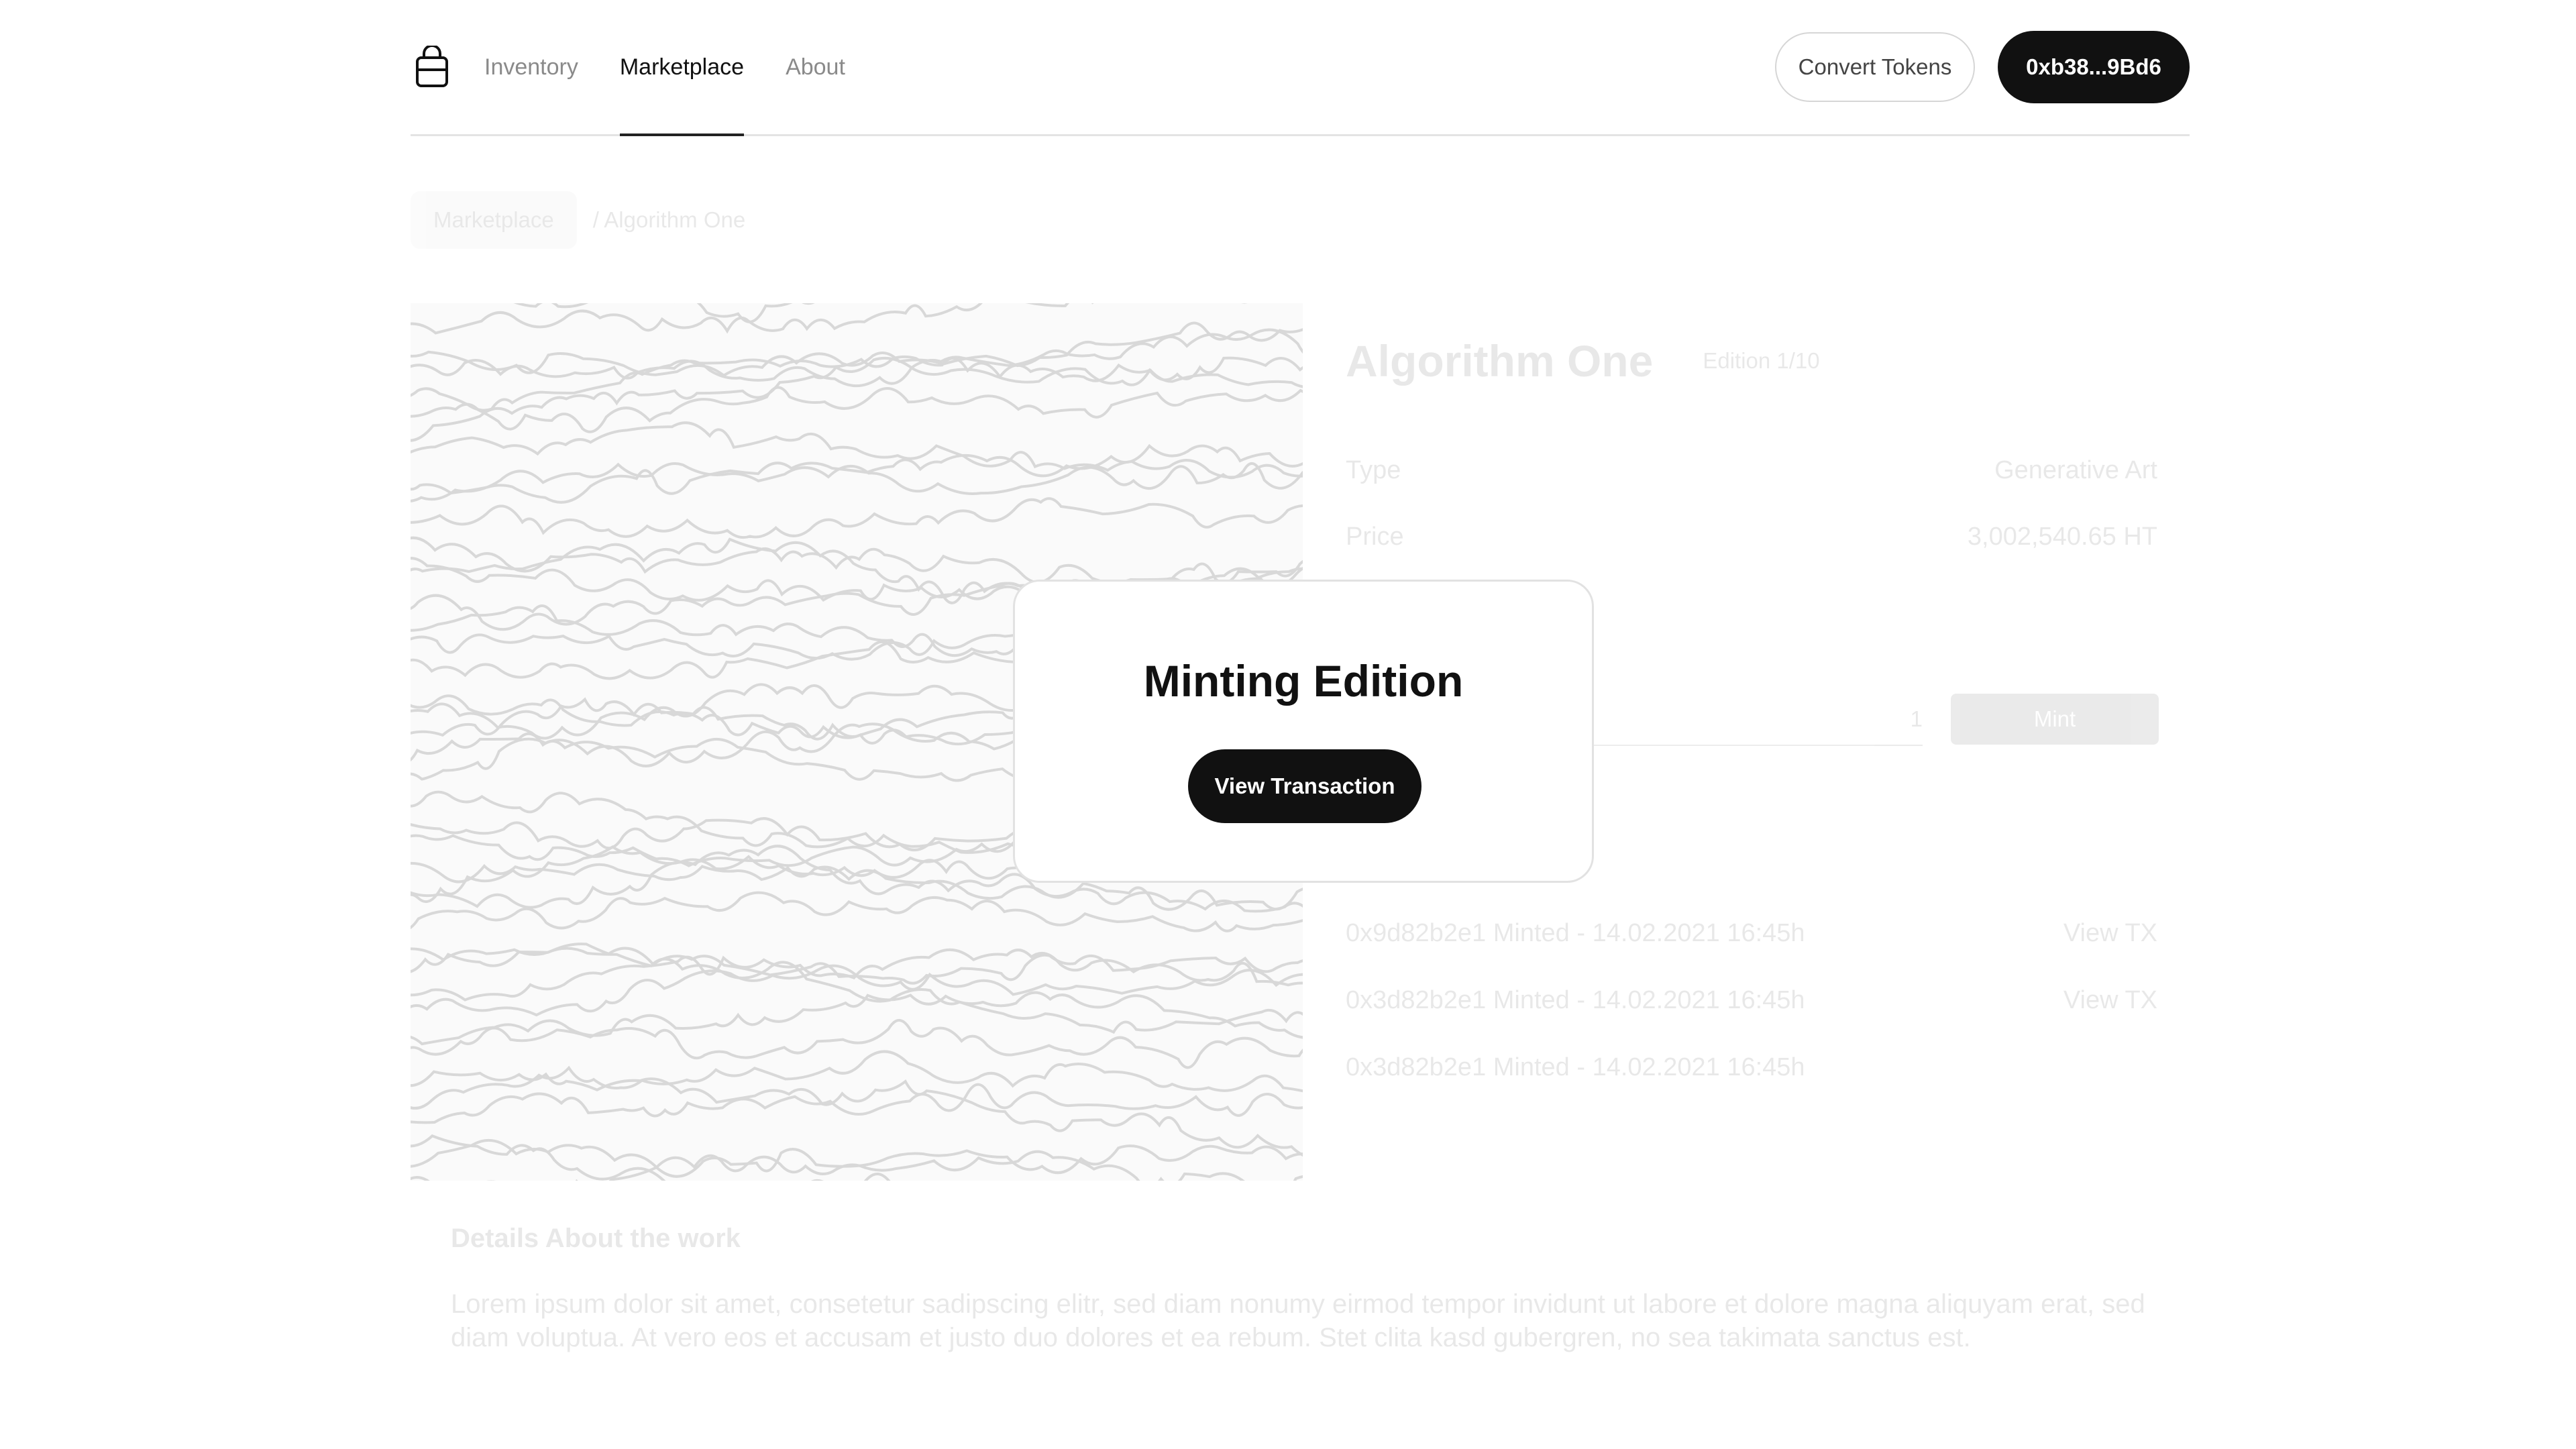  What do you see at coordinates (1751, 537) in the screenshot?
I see `price-row: Price 3,002,540.65 HT` at bounding box center [1751, 537].